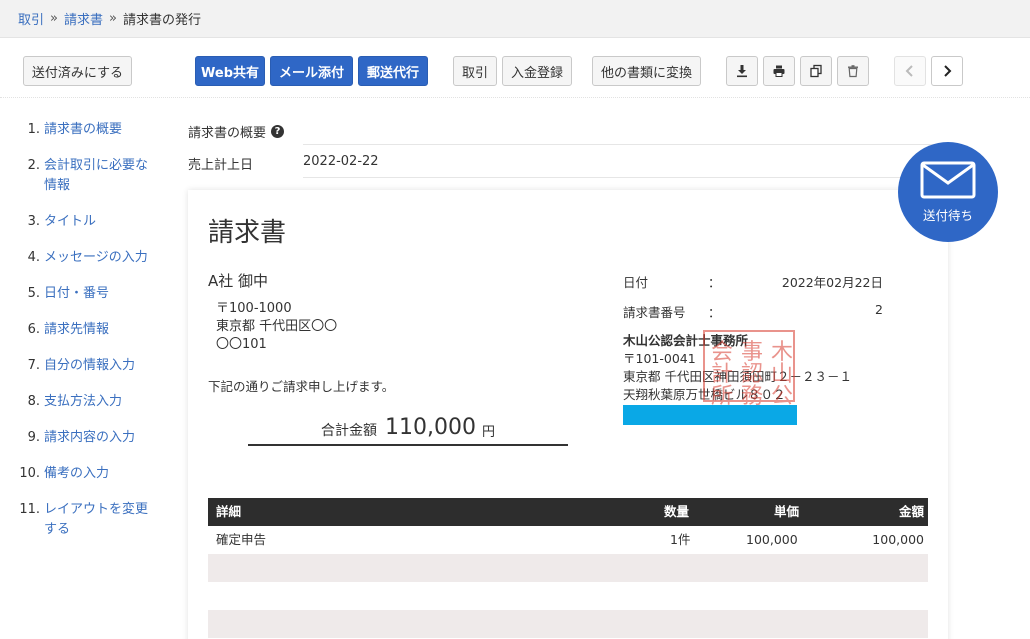  I want to click on nav-item-my-info: 7. 自分の情報入力, so click(88, 366).